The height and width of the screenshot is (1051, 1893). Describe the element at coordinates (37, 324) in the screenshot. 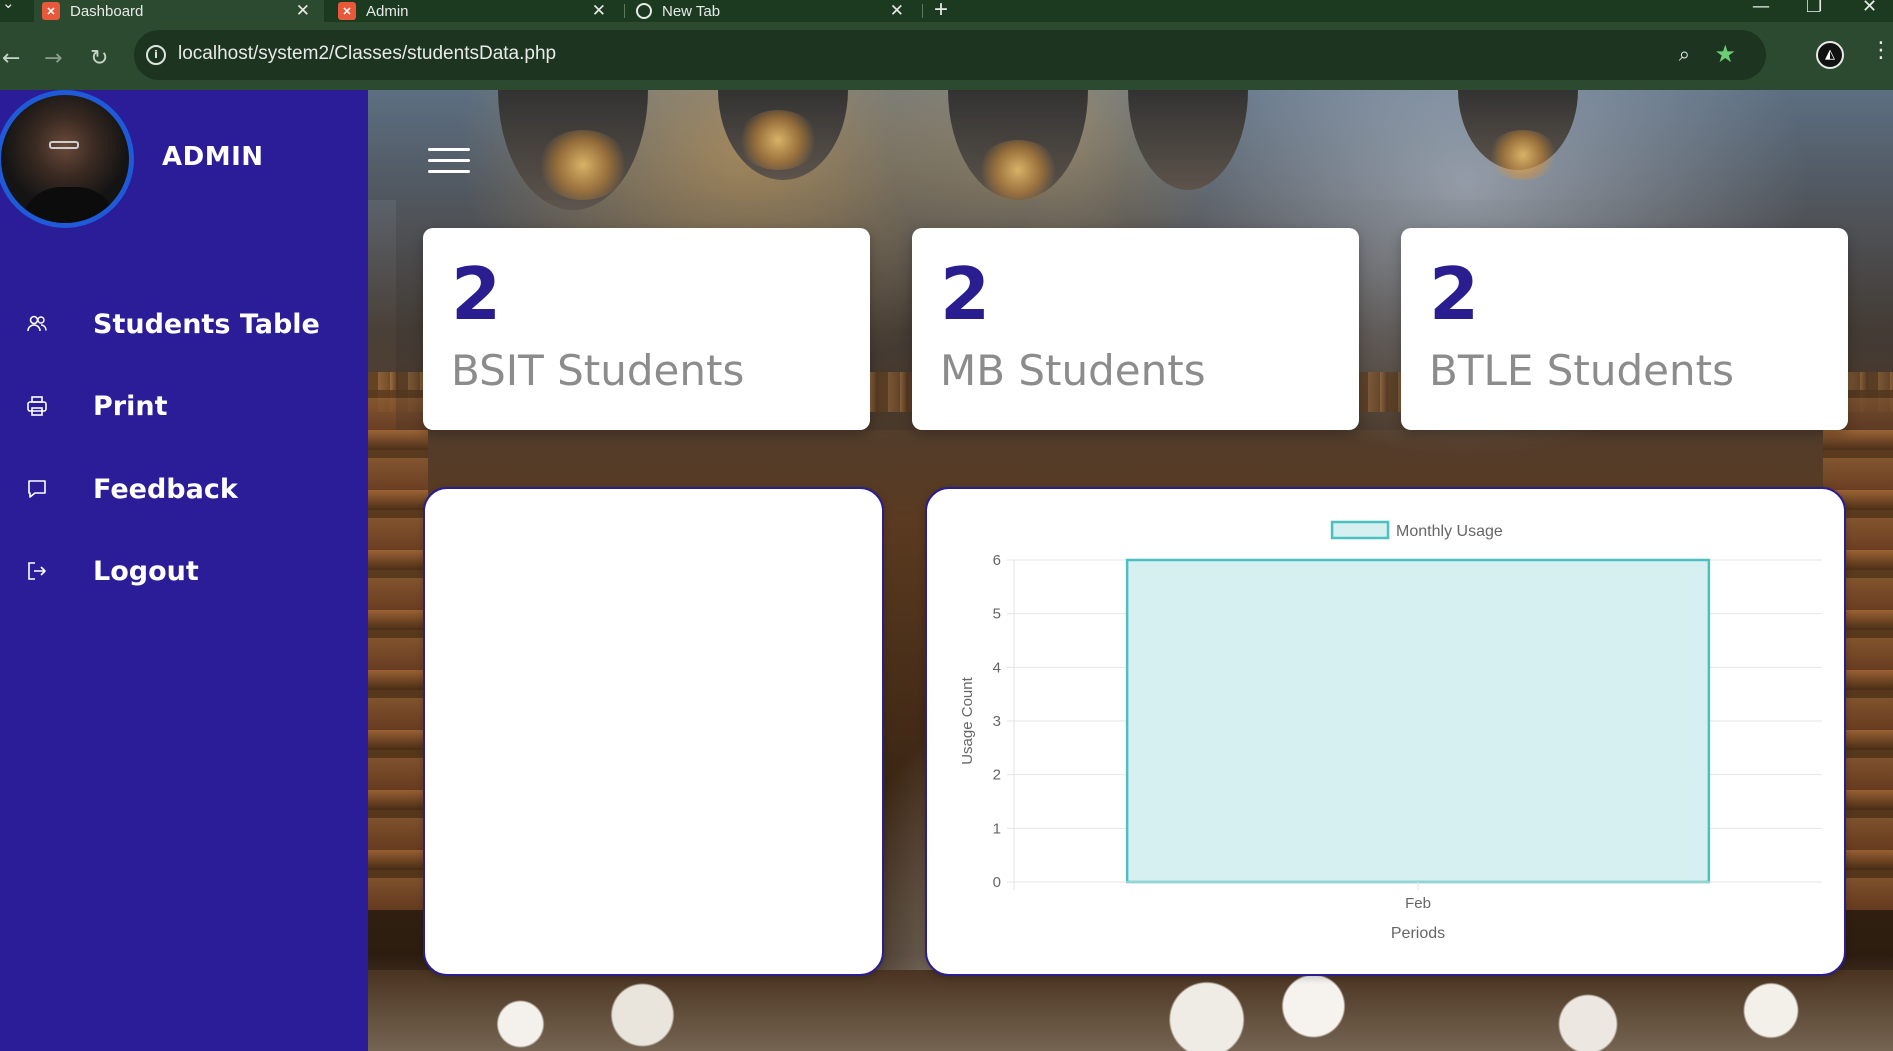

I see `users-icon` at that location.